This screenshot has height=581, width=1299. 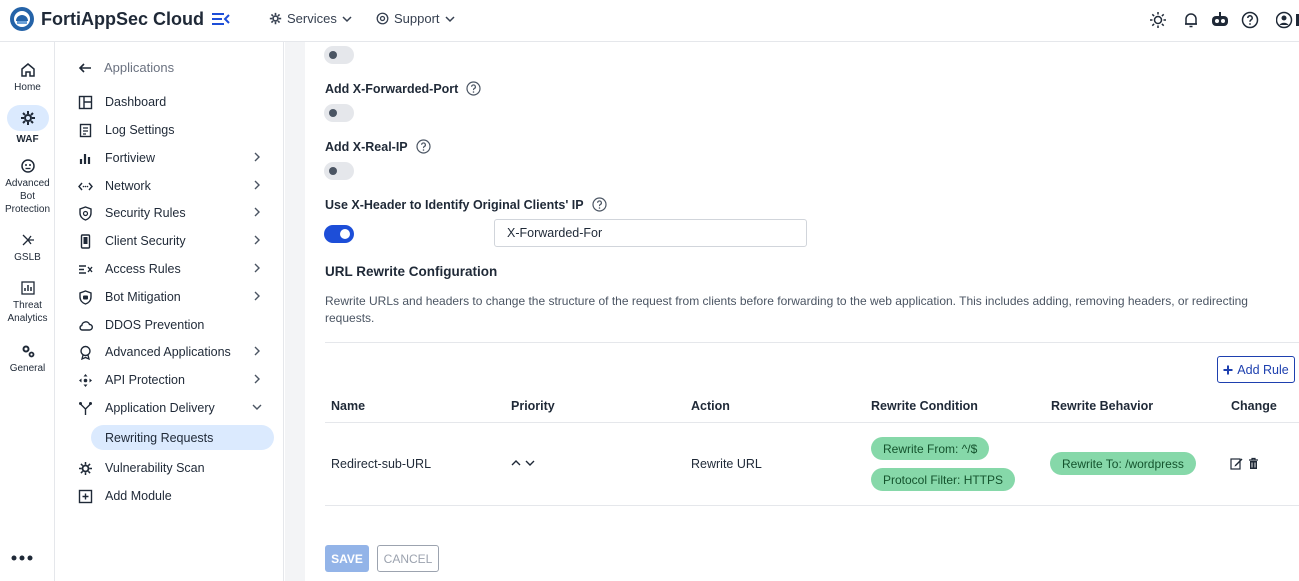 What do you see at coordinates (140, 130) in the screenshot?
I see `sidebar-item-label: Log Settings` at bounding box center [140, 130].